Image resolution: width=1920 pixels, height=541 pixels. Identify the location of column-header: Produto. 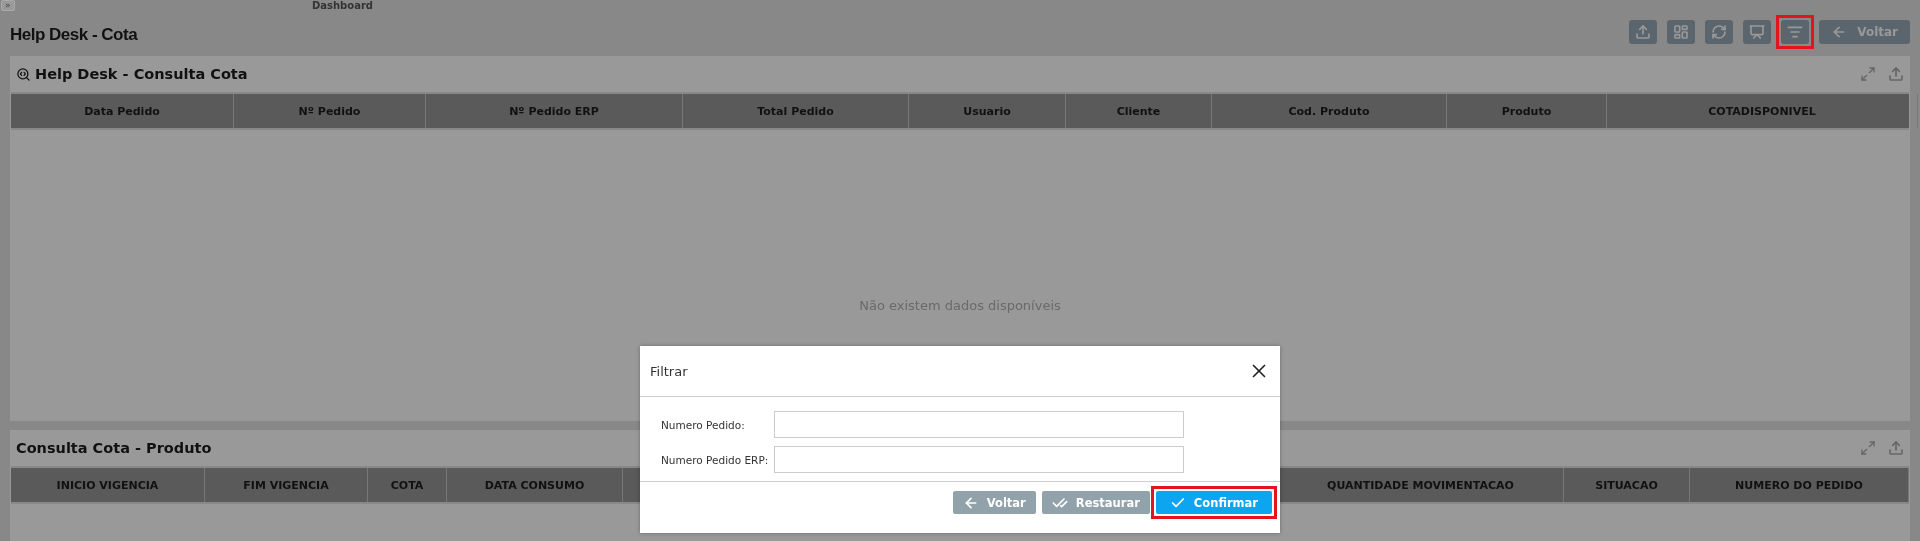
(1527, 111).